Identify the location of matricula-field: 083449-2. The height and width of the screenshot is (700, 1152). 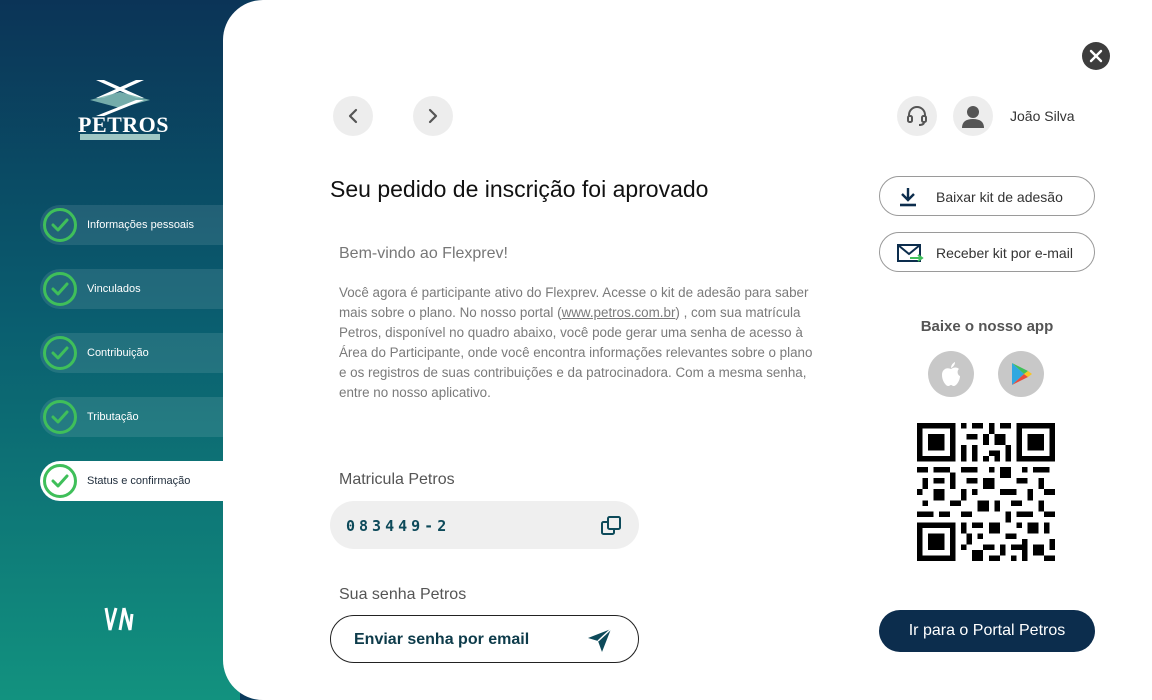
(484, 525).